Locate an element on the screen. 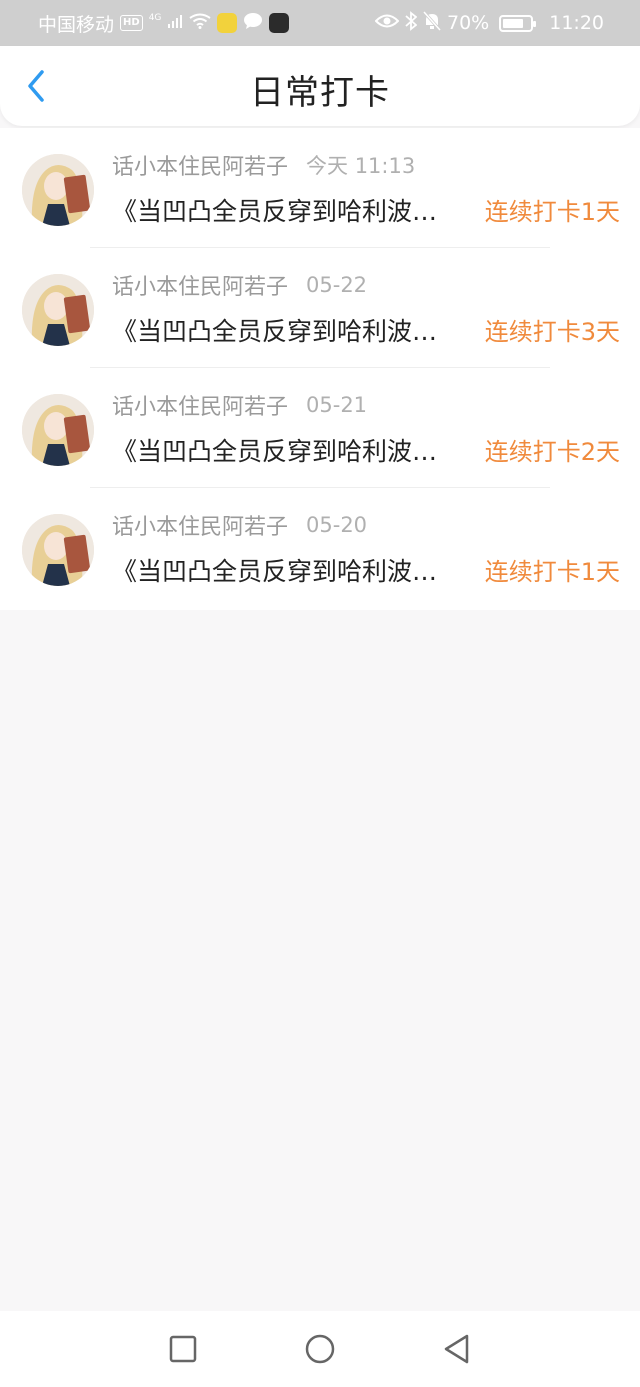 The width and height of the screenshot is (640, 1387). list-item: 话小本住民阿若子 今天 11:13 《当凹凸全员反穿到哈利波… 连续打卡1天 is located at coordinates (320, 188).